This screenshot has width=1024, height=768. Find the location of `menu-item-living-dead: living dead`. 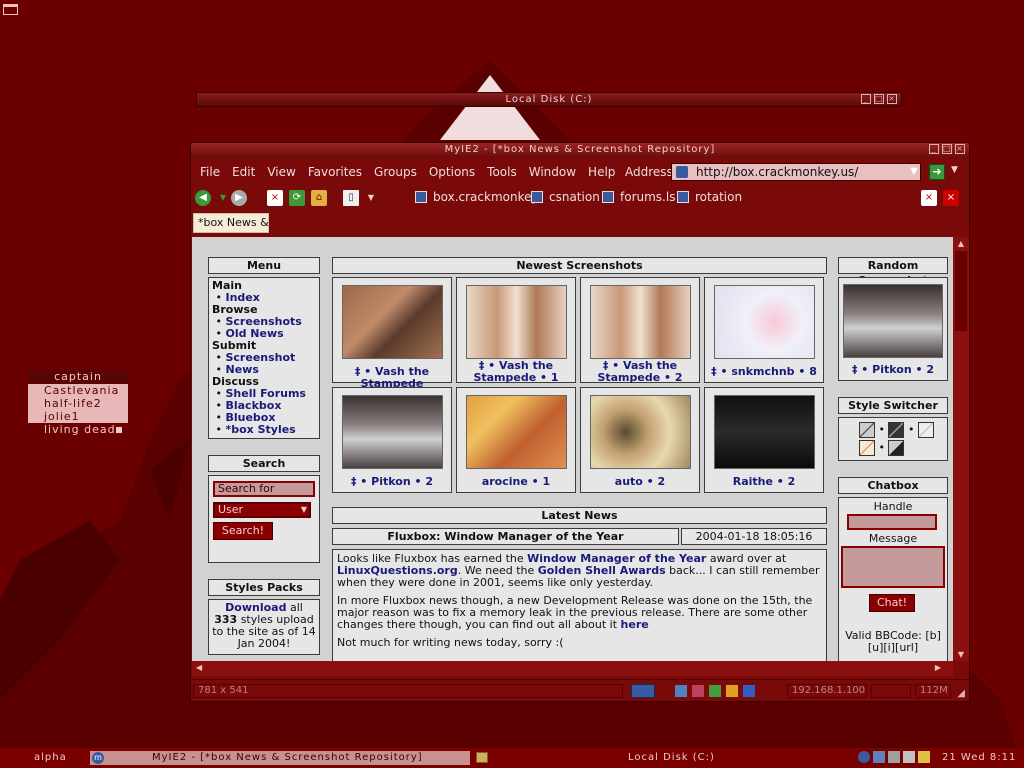

menu-item-living-dead: living dead is located at coordinates (78, 429).